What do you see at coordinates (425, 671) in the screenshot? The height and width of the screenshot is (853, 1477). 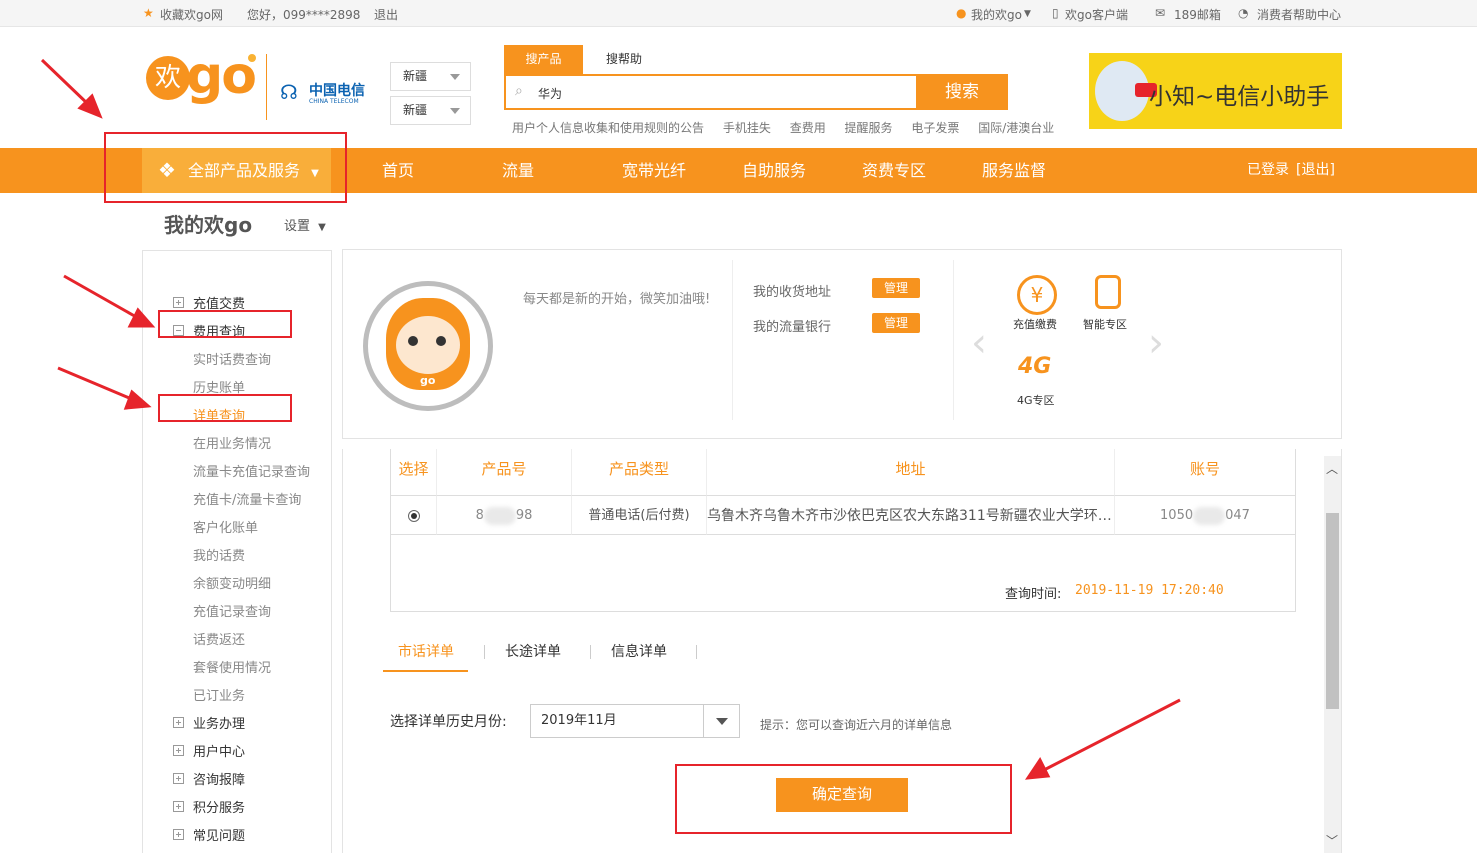 I see `active-tab-underline` at bounding box center [425, 671].